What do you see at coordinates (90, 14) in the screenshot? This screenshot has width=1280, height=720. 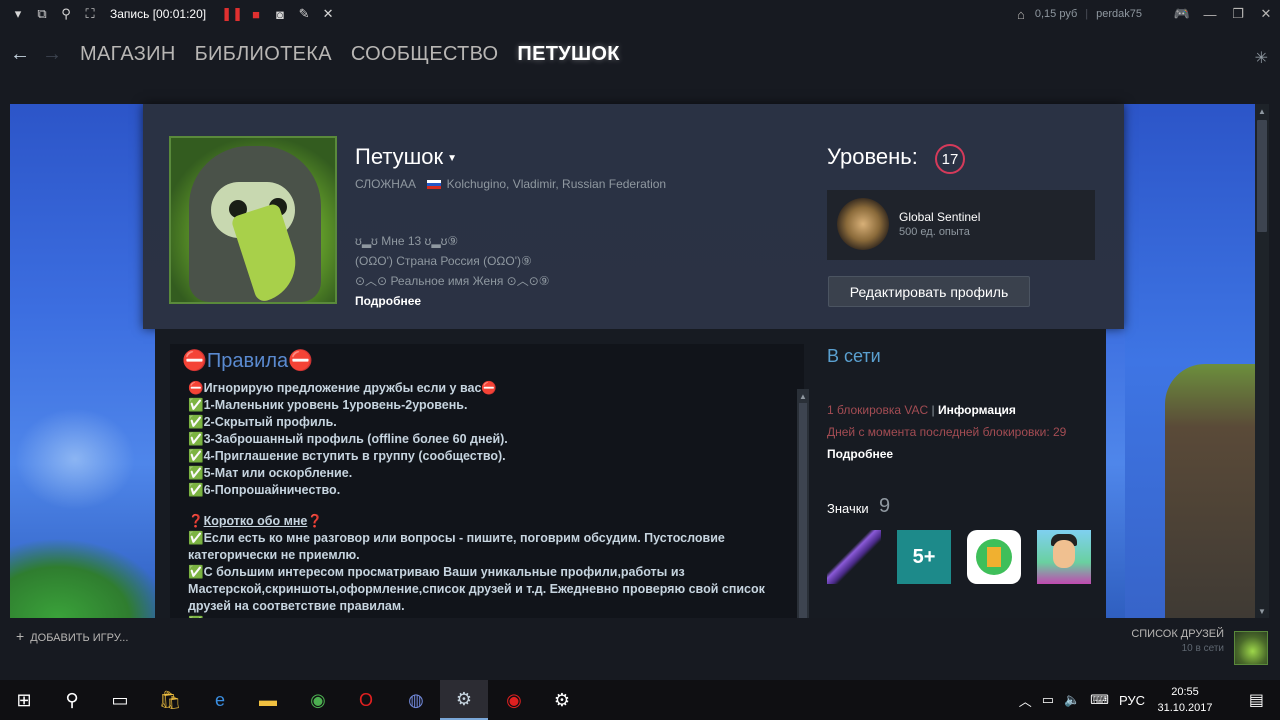 I see `crop-icon: ⛶` at bounding box center [90, 14].